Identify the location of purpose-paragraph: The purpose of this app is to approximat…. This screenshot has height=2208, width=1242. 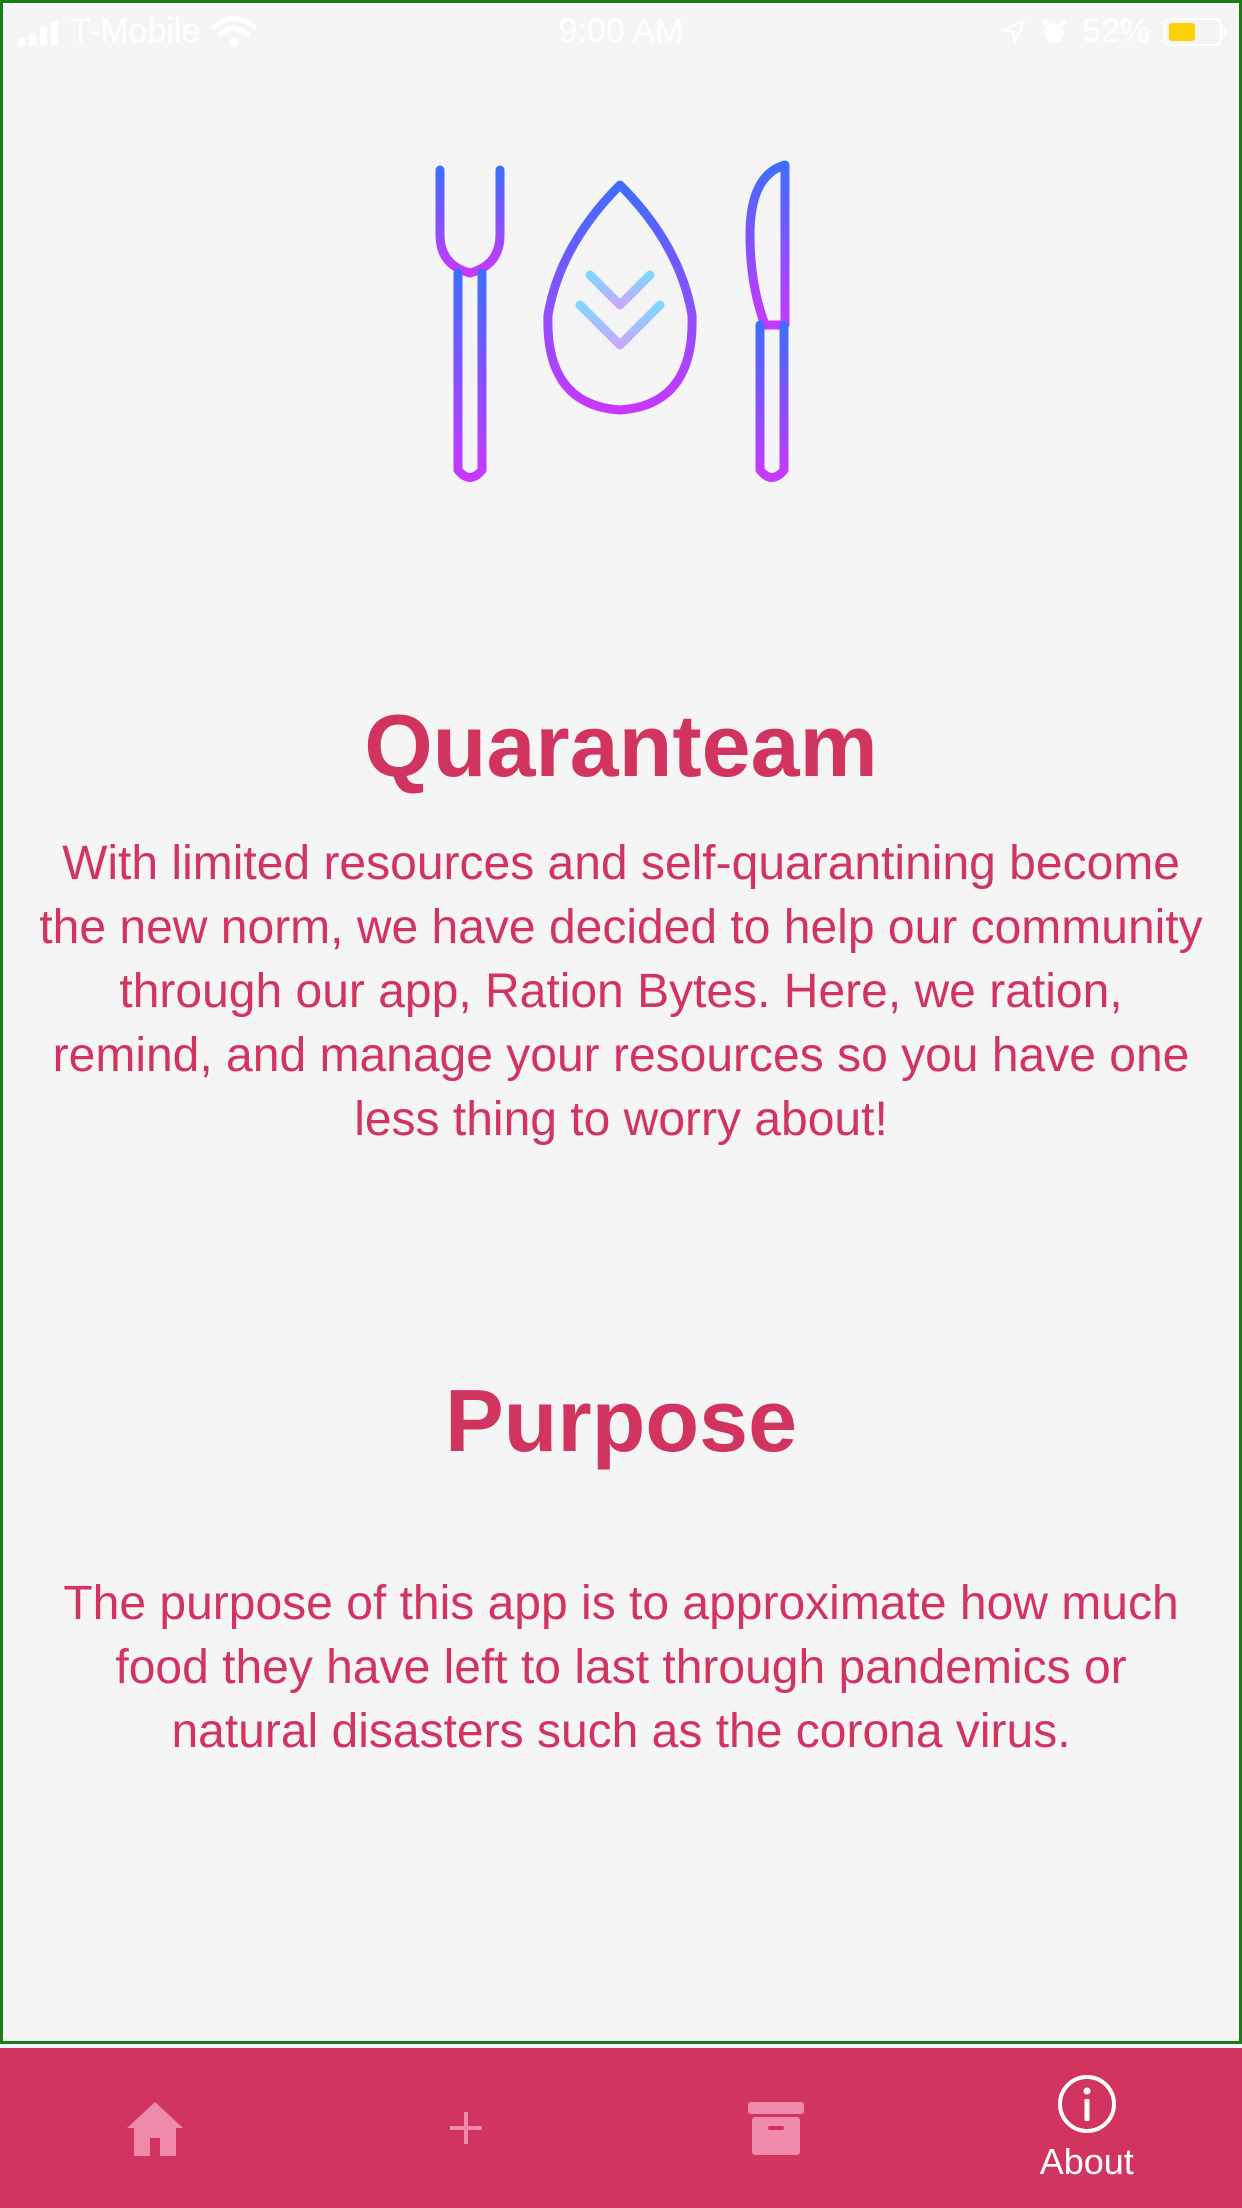
(621, 1667).